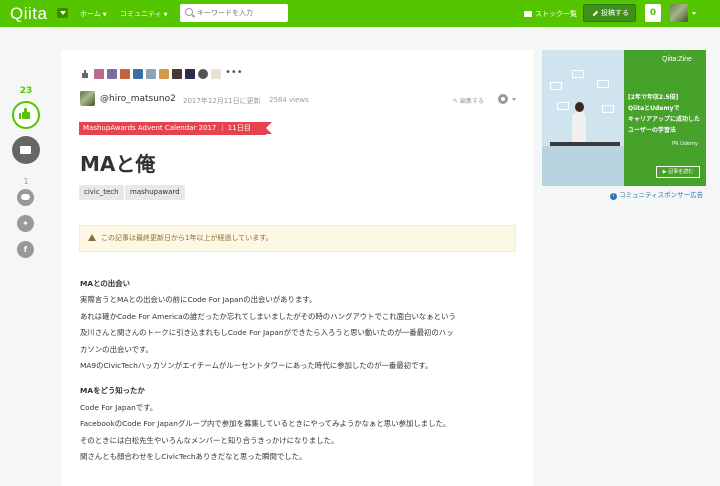  Describe the element at coordinates (28, 14) in the screenshot. I see `qiita-logo: Qiita` at that location.